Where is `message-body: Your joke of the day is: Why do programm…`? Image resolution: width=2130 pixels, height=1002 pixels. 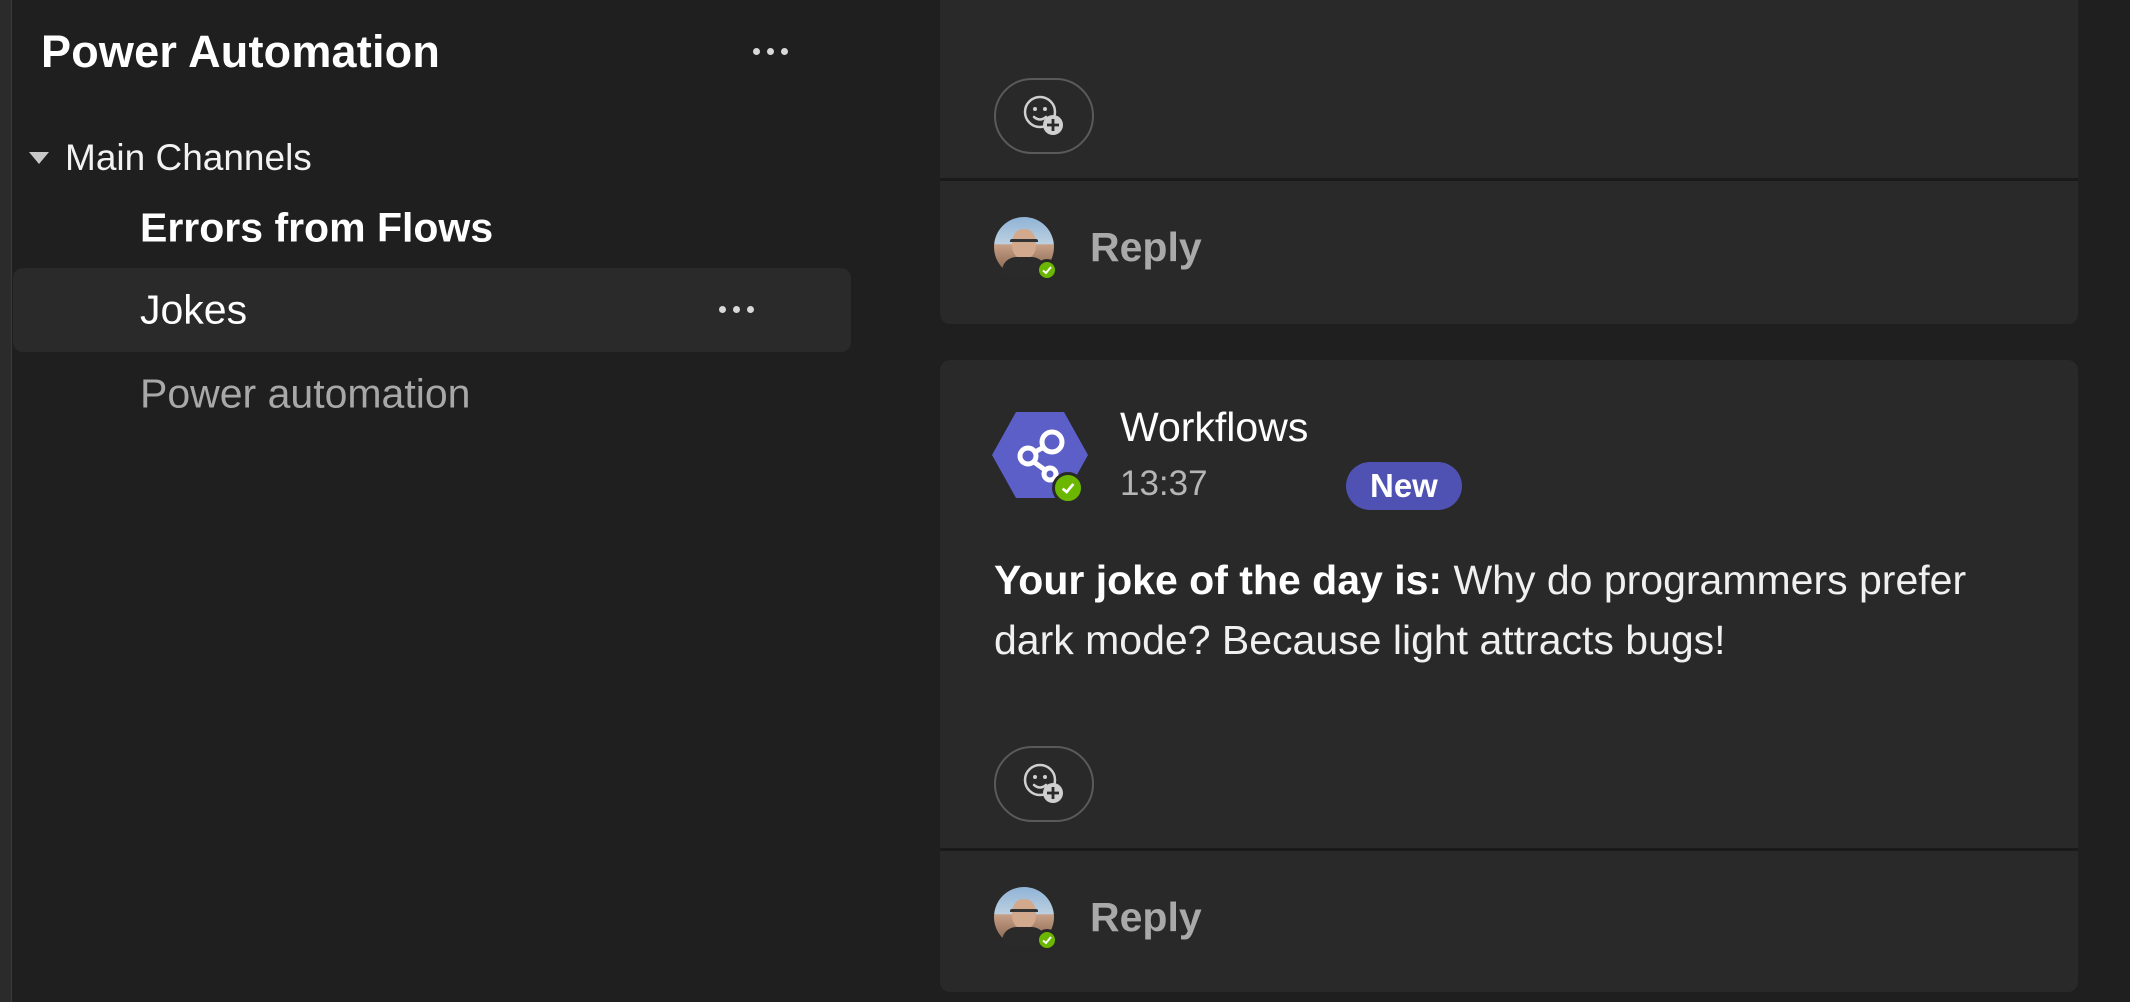 message-body: Your joke of the day is: Why do programm… is located at coordinates (1524, 610).